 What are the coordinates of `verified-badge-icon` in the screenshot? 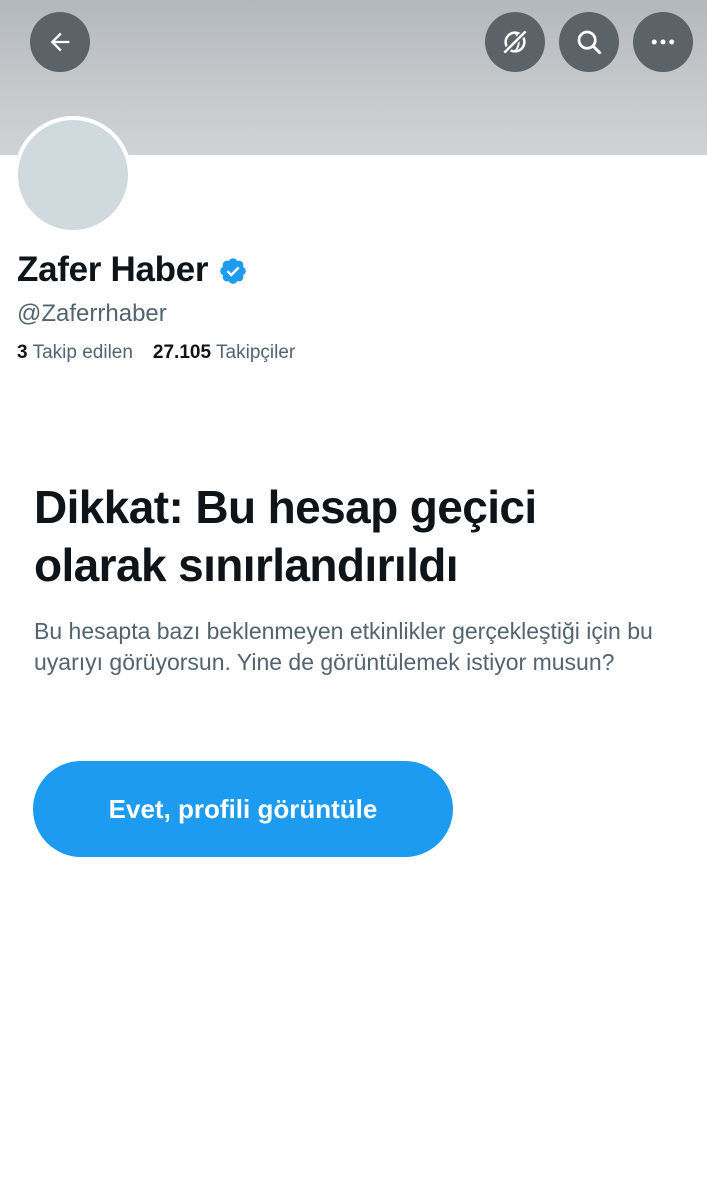 It's located at (233, 271).